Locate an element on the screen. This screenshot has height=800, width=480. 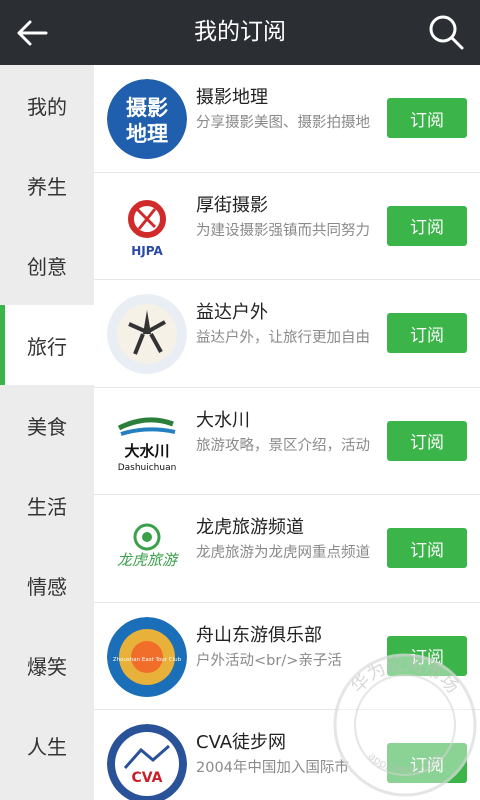
channel-name: 摄影地理 is located at coordinates (232, 97).